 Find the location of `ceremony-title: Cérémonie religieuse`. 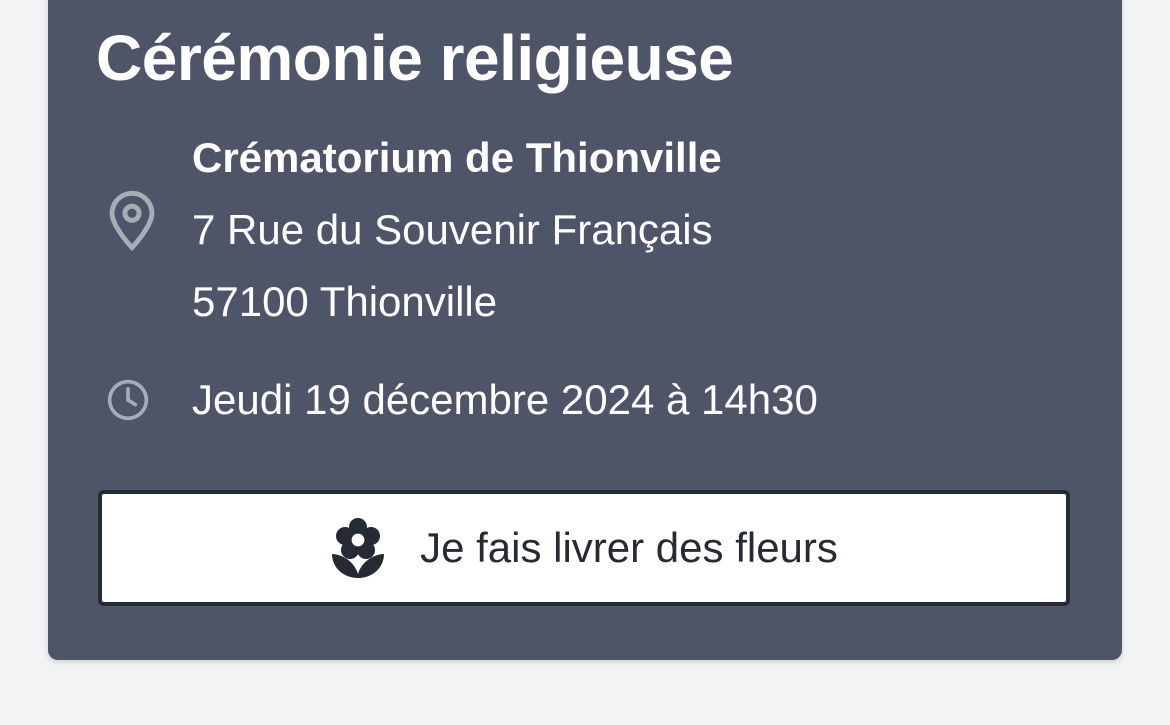

ceremony-title: Cérémonie religieuse is located at coordinates (415, 58).